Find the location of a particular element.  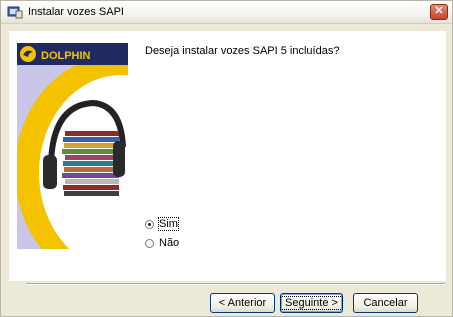

back-button: < Anterior is located at coordinates (242, 303).